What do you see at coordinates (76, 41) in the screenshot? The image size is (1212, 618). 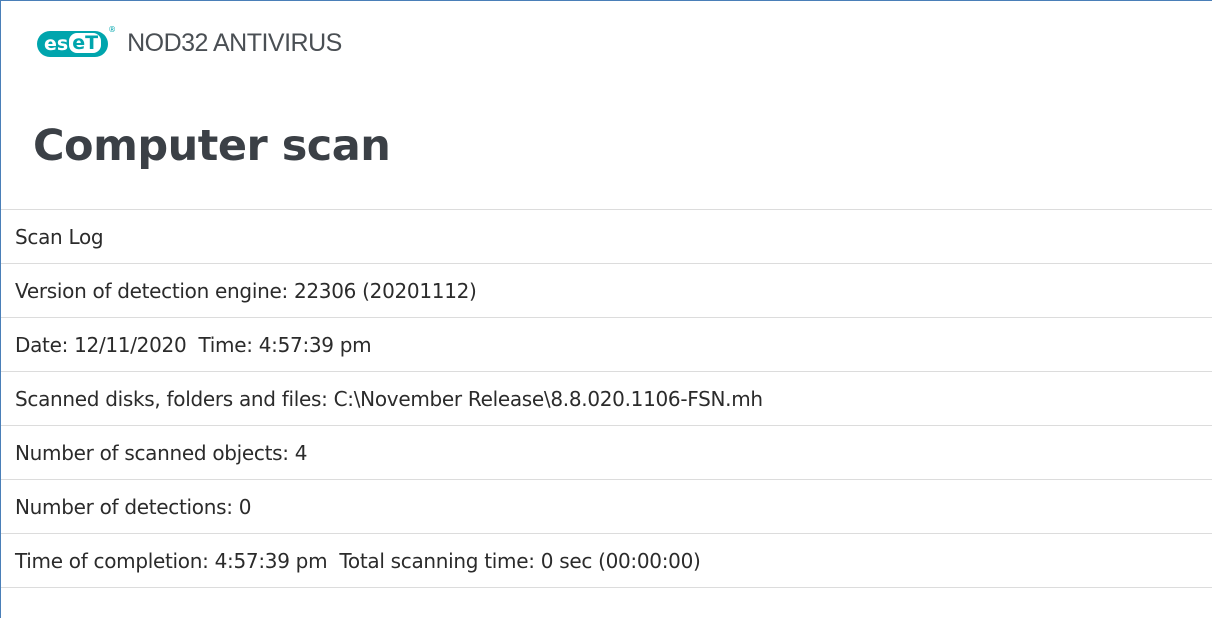 I see `eset-logo-icon: es eT ®` at bounding box center [76, 41].